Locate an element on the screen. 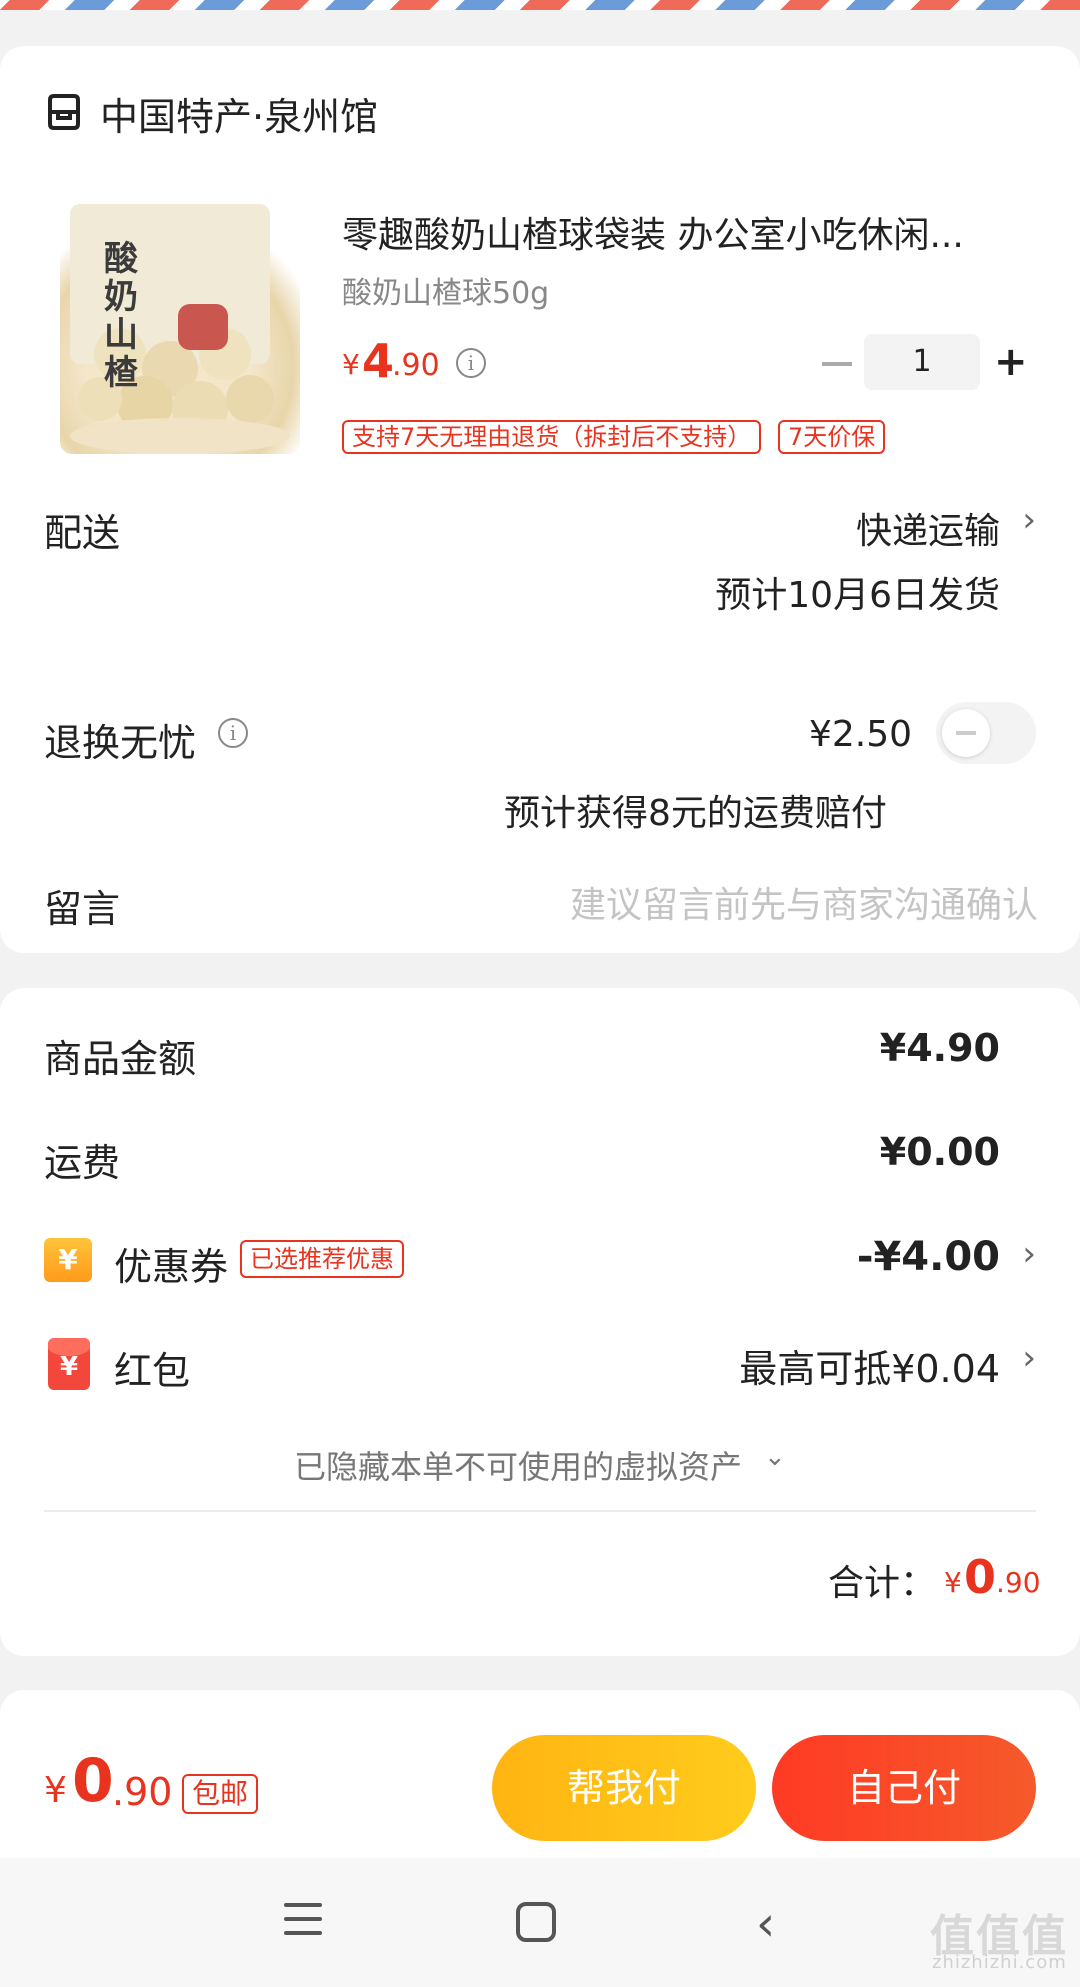 The width and height of the screenshot is (1080, 1987). home-icon is located at coordinates (536, 1922).